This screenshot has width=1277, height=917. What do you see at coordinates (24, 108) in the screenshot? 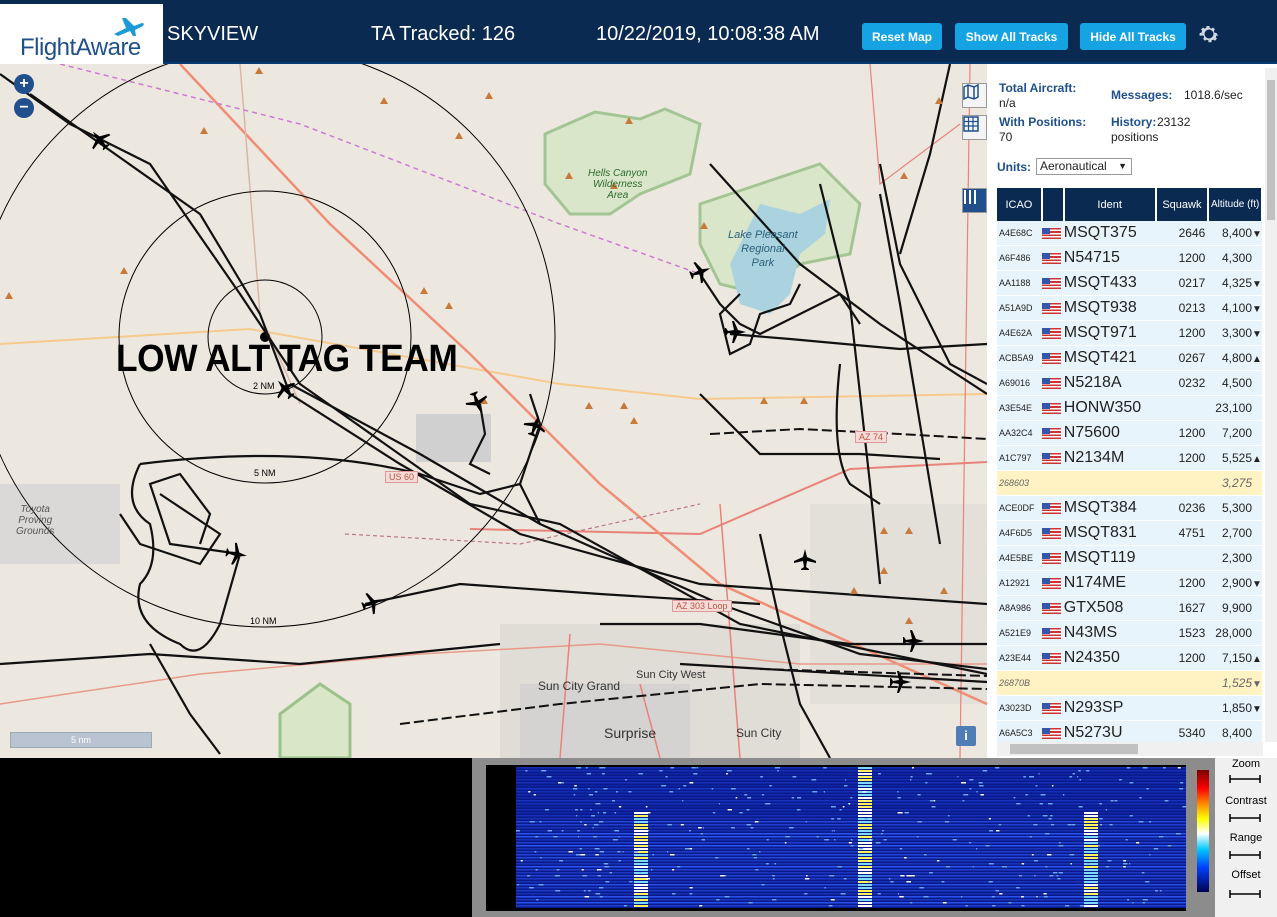
I see `zoom-out-button: −` at bounding box center [24, 108].